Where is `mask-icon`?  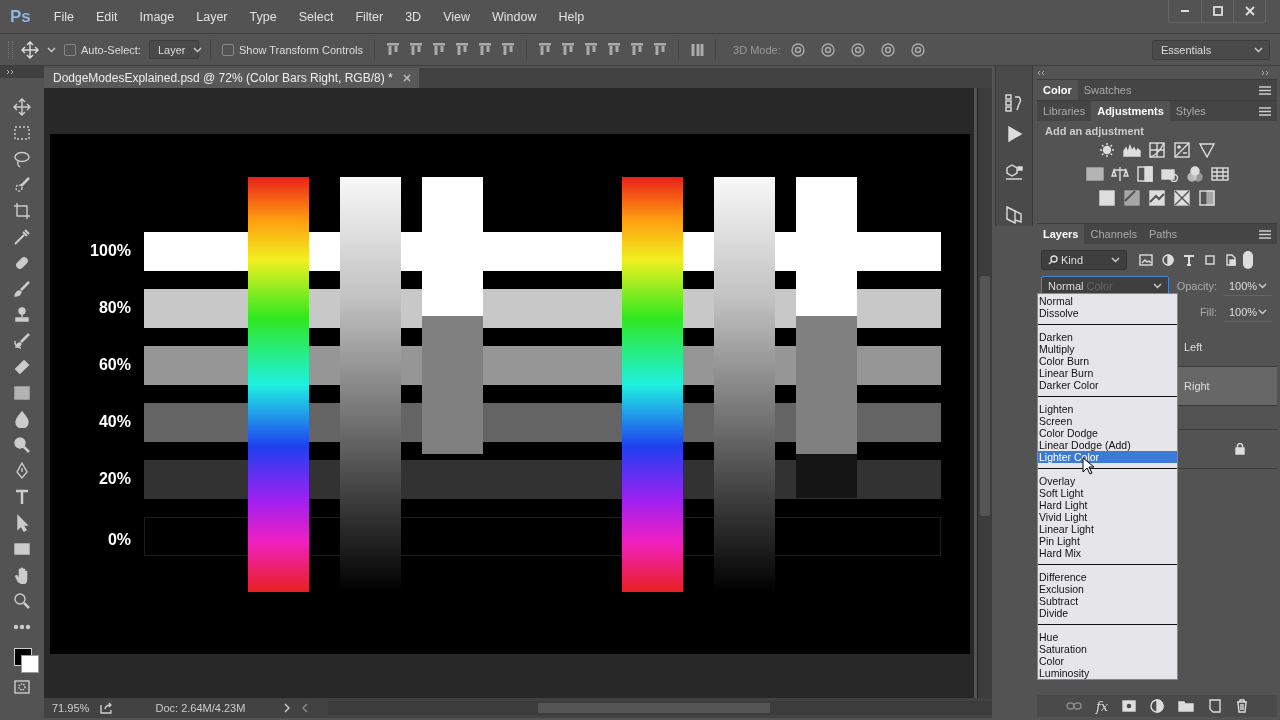 mask-icon is located at coordinates (1129, 706).